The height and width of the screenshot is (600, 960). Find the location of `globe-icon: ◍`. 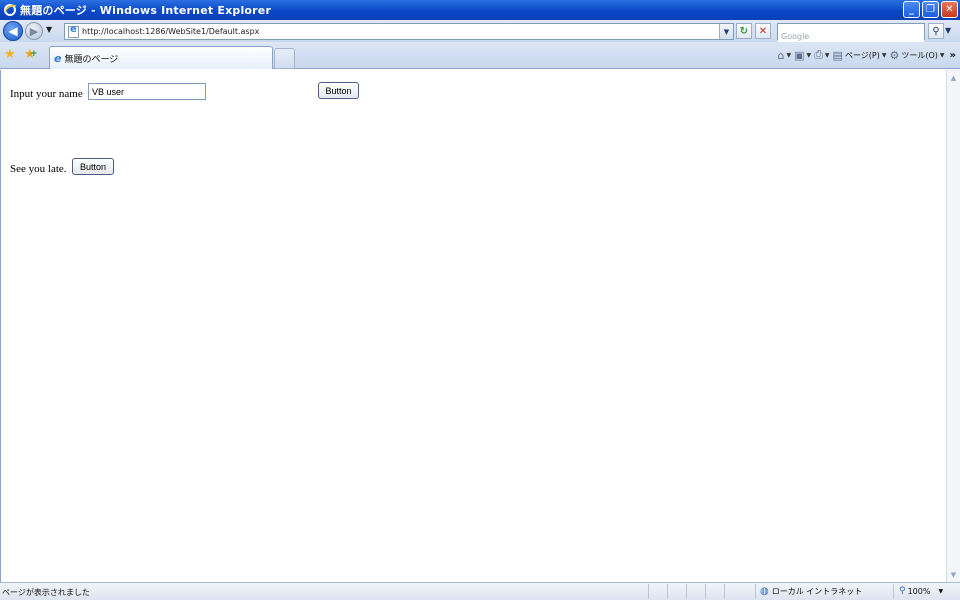

globe-icon: ◍ is located at coordinates (764, 591).